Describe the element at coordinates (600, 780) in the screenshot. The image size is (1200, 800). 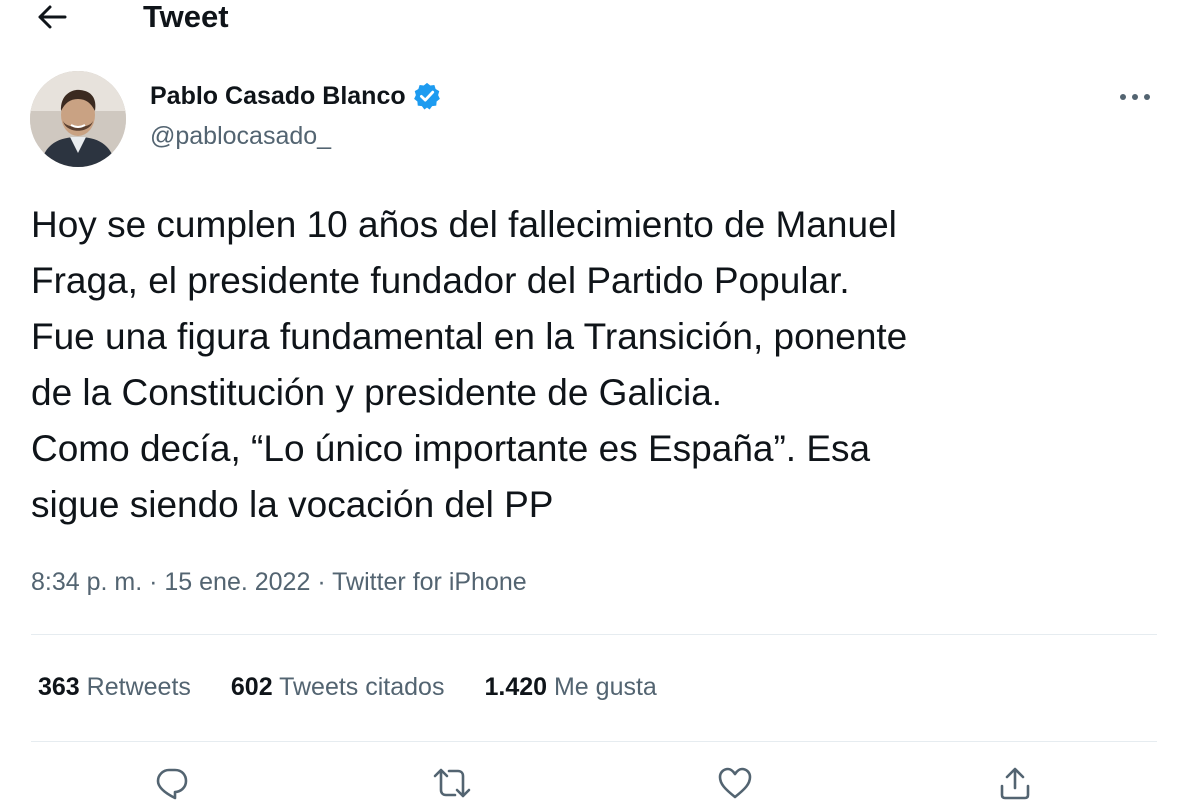
I see `action-bar` at that location.